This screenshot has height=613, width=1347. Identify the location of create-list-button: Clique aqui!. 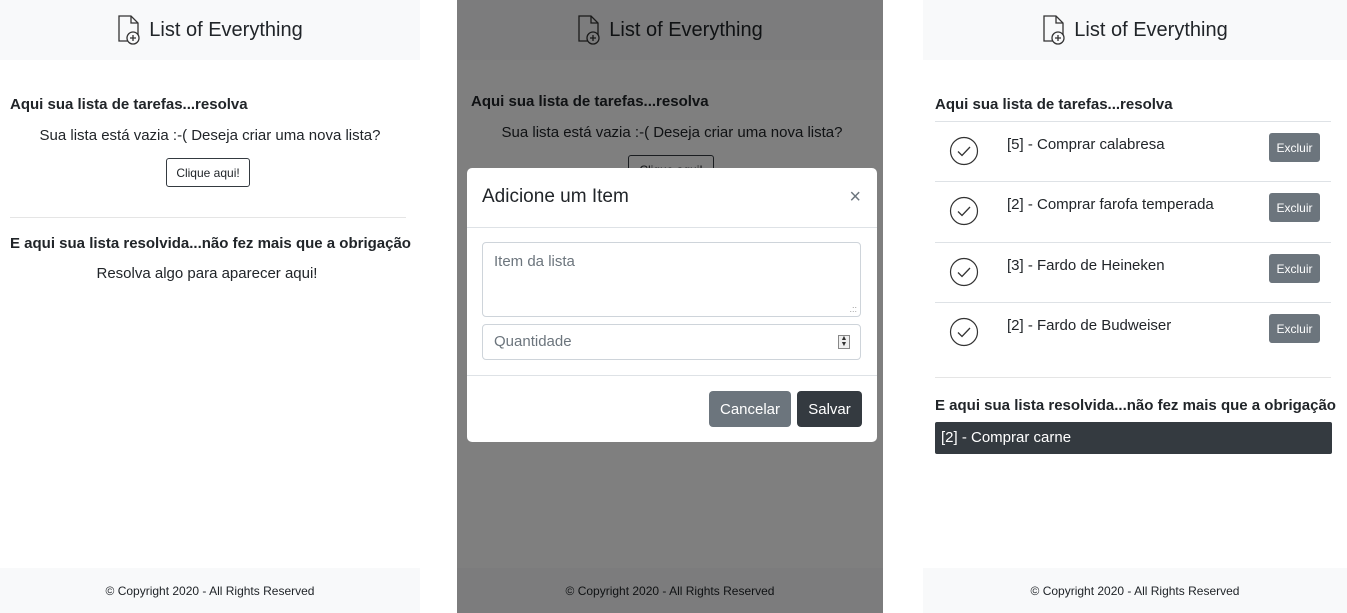
(208, 172).